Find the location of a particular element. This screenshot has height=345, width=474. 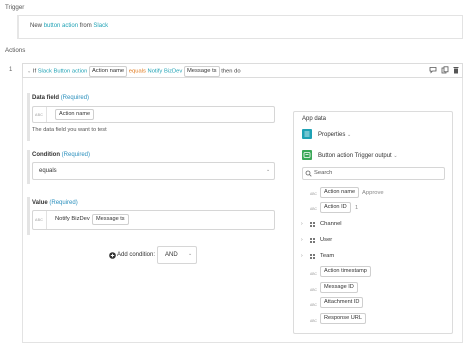

step-value-chip: Message ts is located at coordinates (201, 71).